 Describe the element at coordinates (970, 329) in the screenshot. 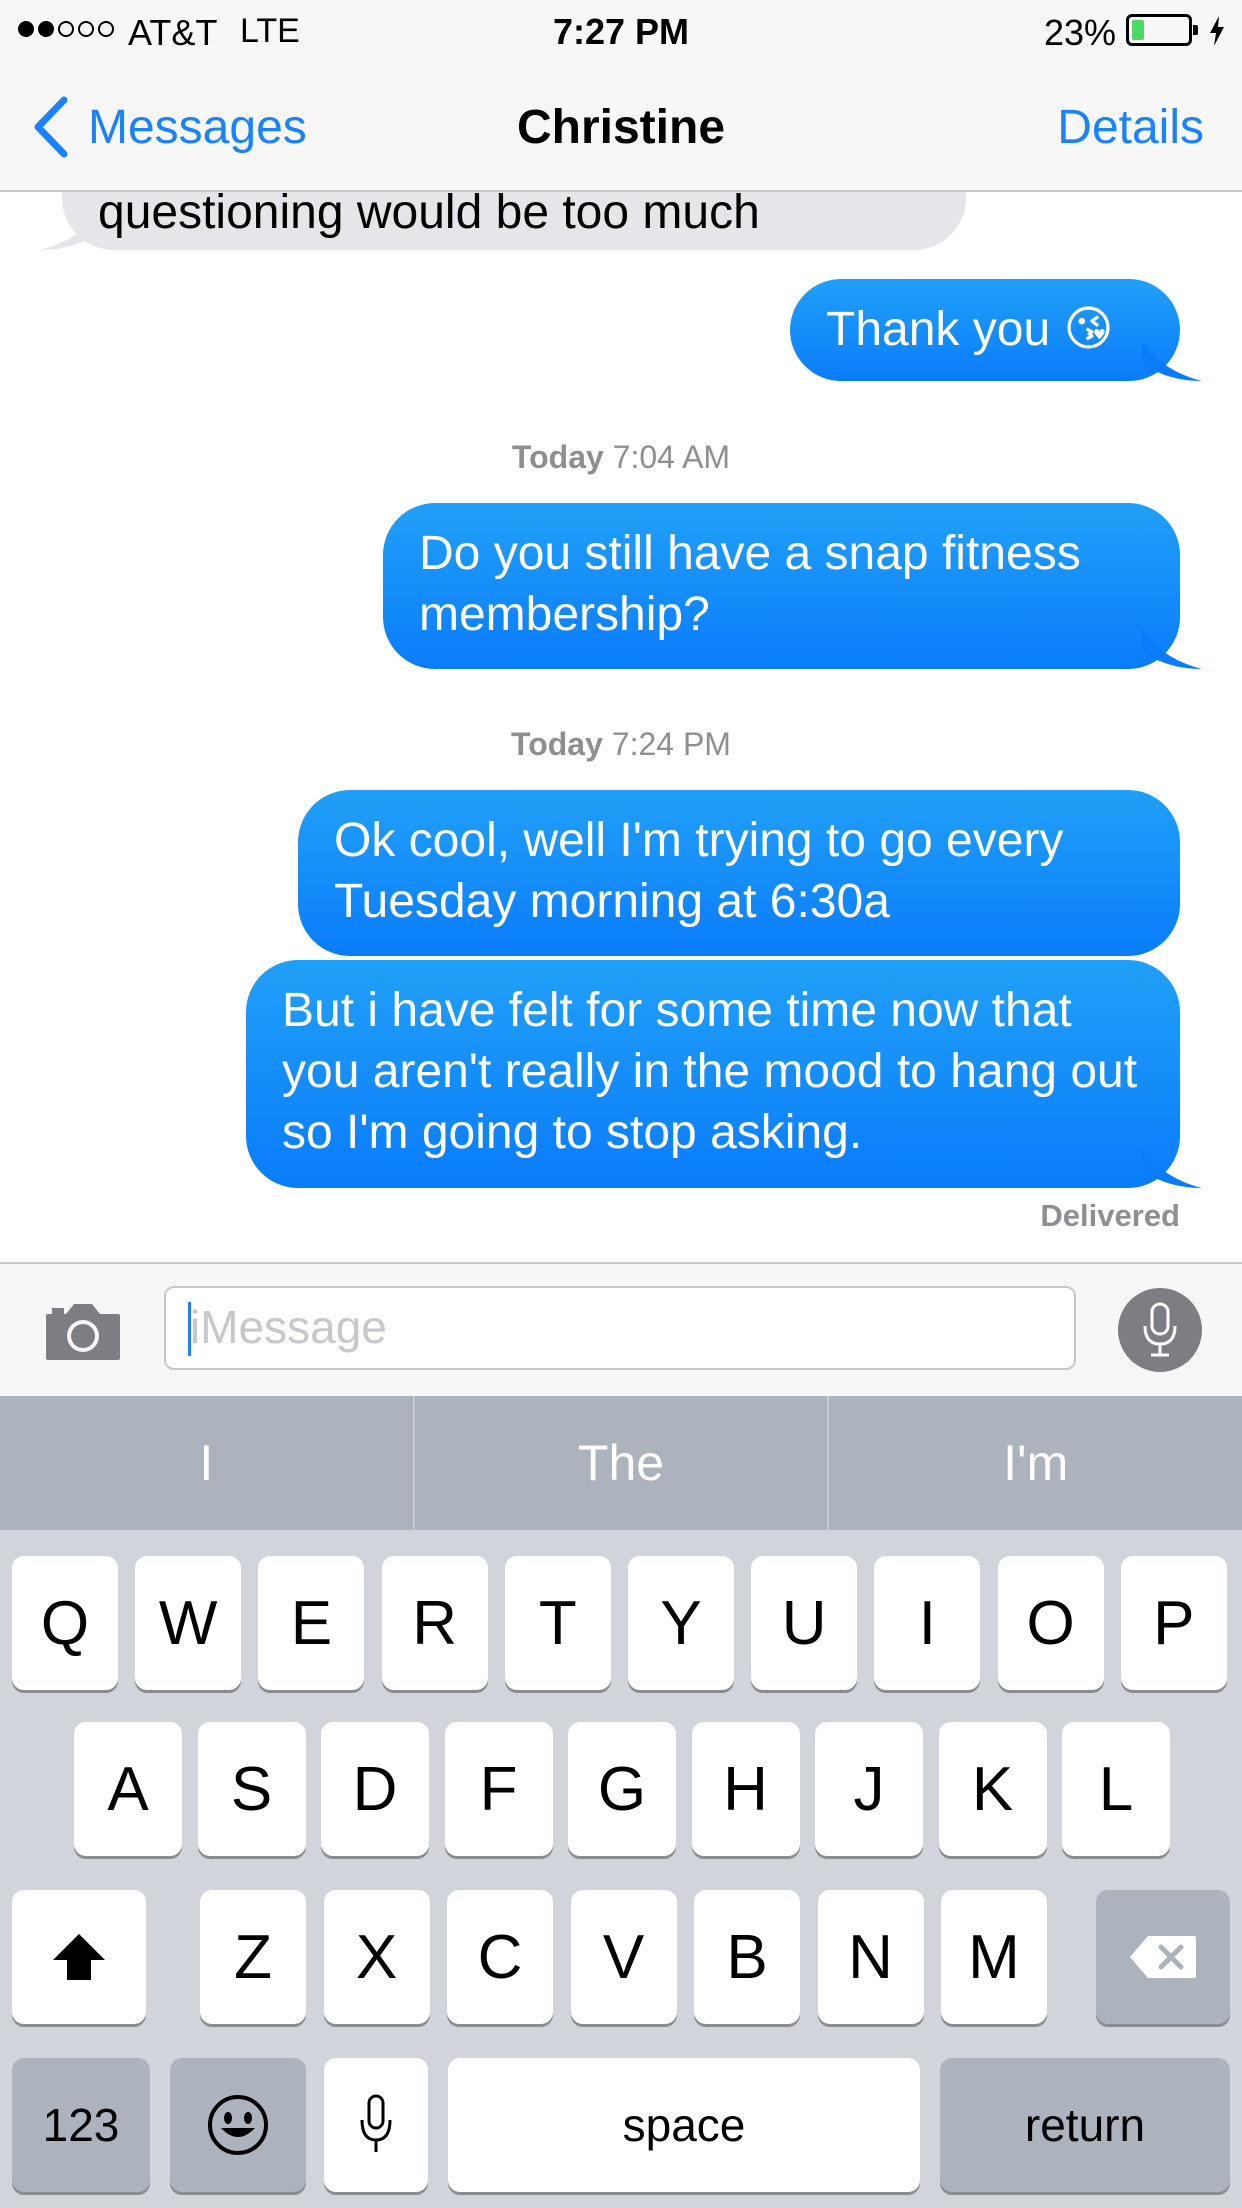

I see `message-text: Thank you 😘` at that location.